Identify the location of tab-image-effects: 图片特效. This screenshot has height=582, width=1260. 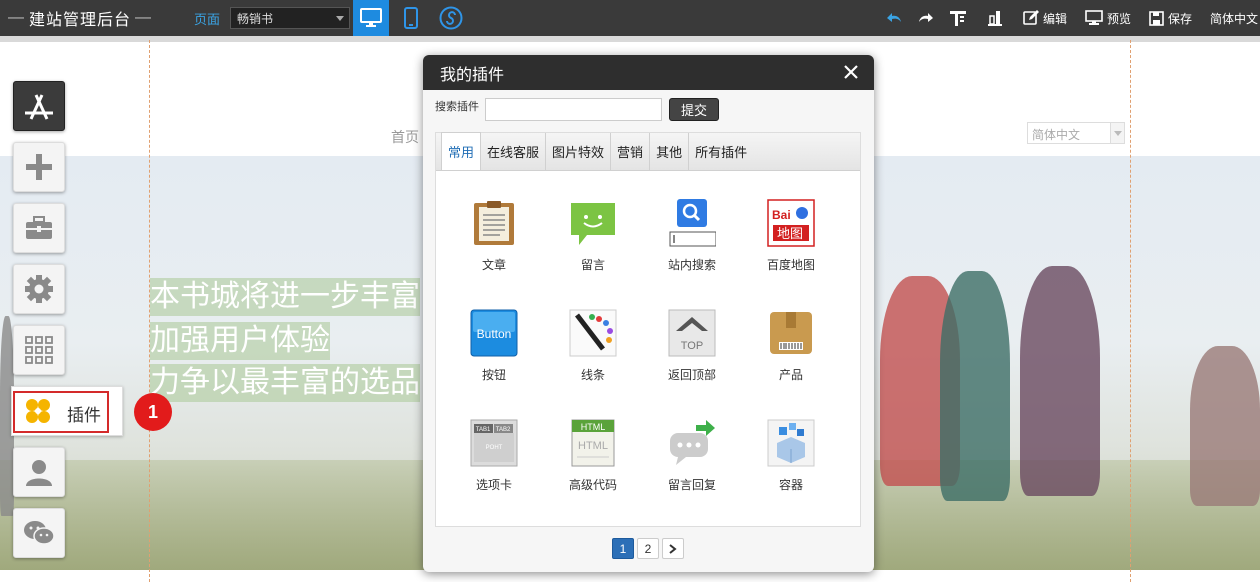
(579, 151).